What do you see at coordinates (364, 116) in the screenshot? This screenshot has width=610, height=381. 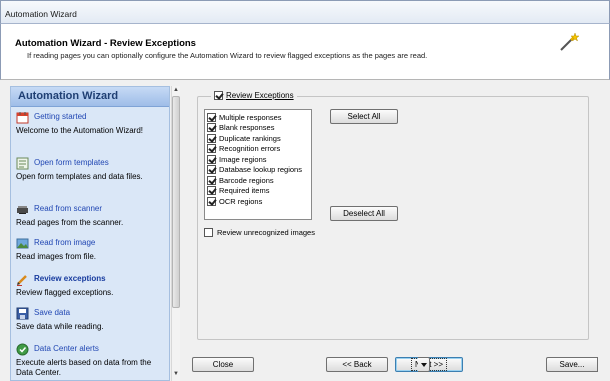 I see `select-all-button: Select All` at bounding box center [364, 116].